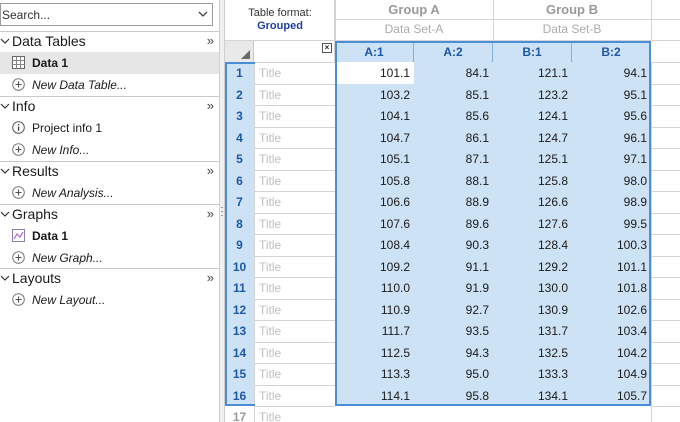 The width and height of the screenshot is (680, 422). Describe the element at coordinates (239, 414) in the screenshot. I see `row-number: 17` at that location.